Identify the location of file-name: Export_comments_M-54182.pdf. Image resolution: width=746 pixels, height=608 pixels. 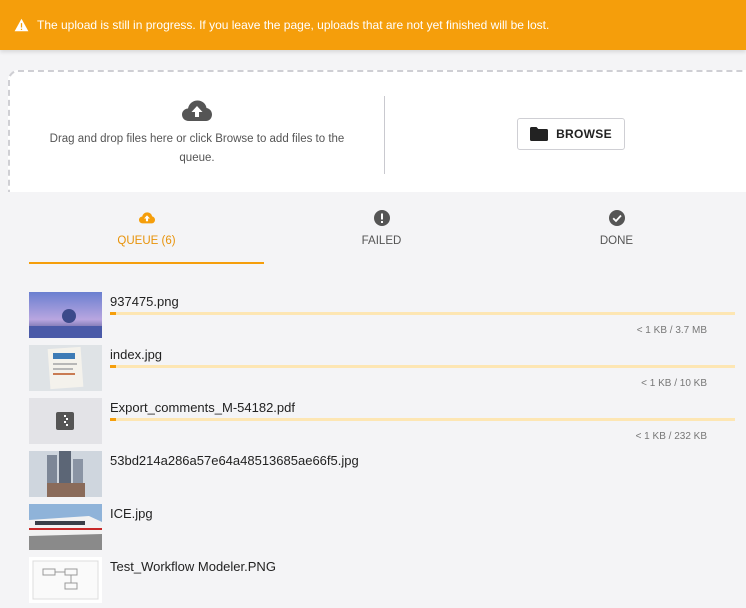
(202, 407).